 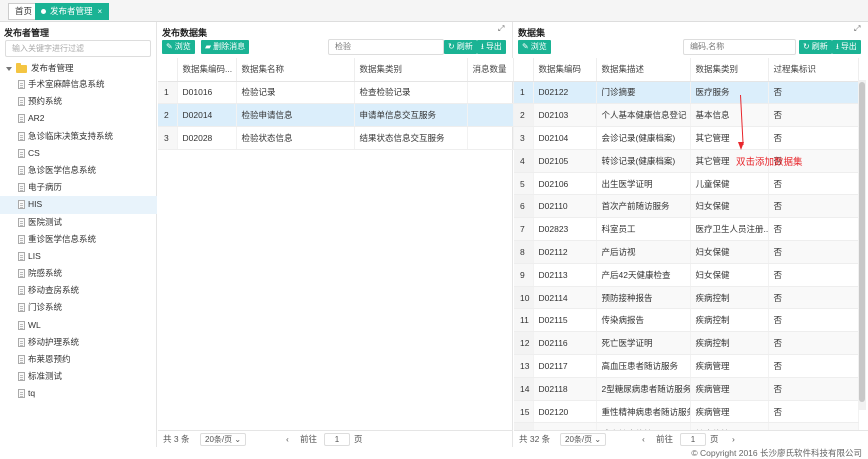 What do you see at coordinates (78, 325) in the screenshot?
I see `tree-node: WL` at bounding box center [78, 325].